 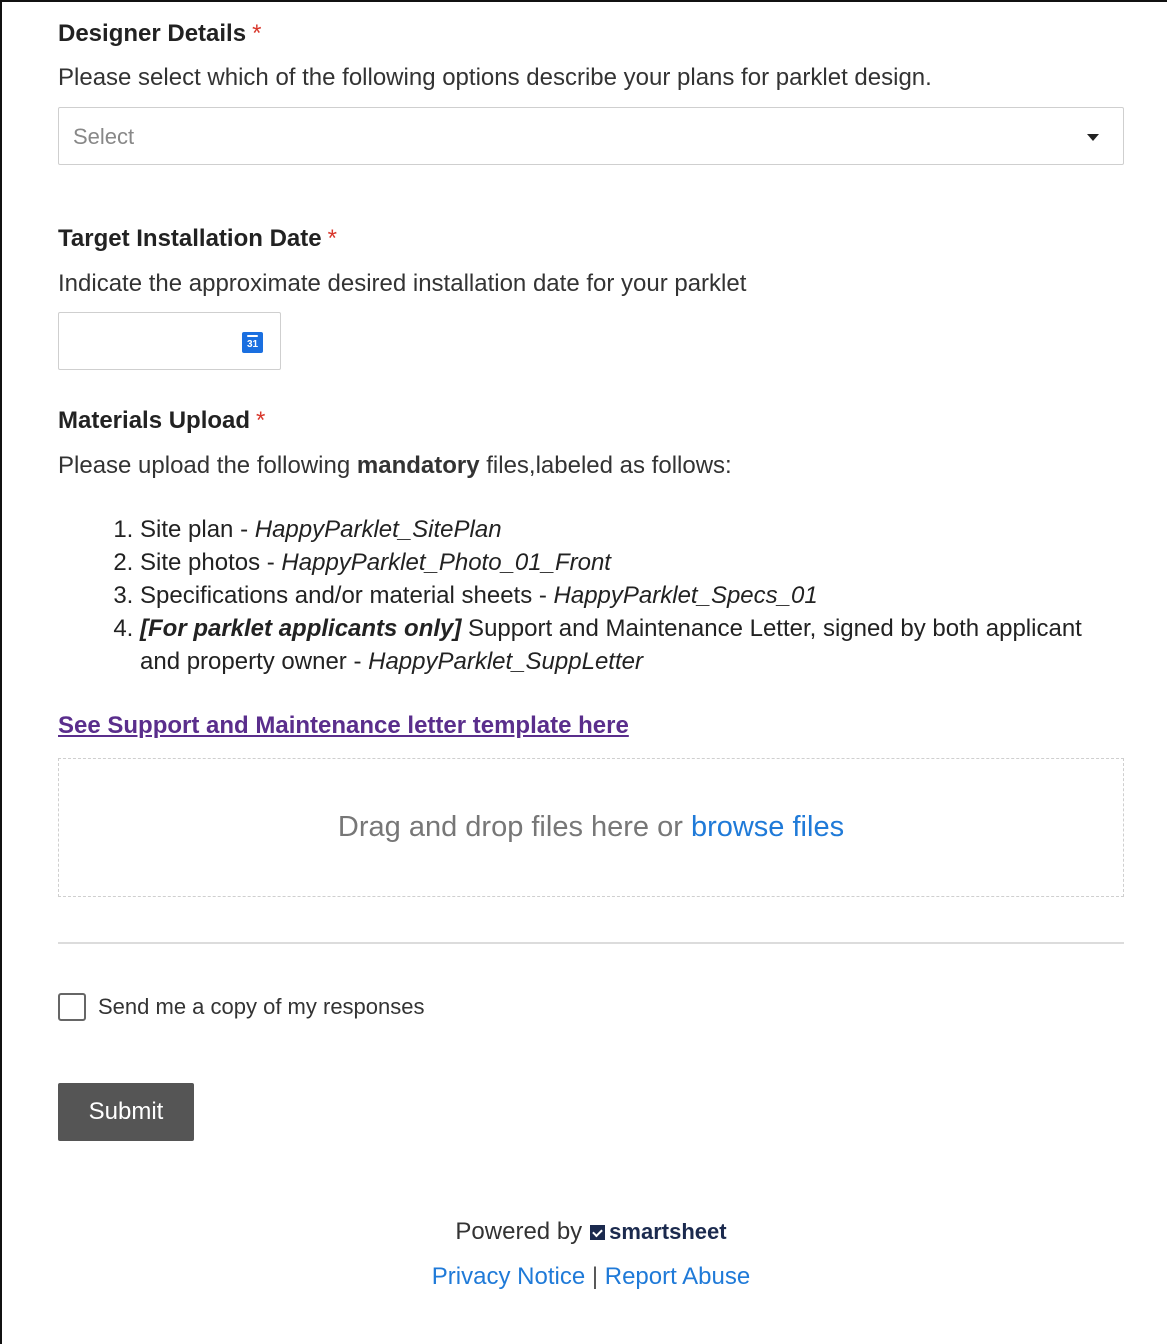 What do you see at coordinates (598, 1232) in the screenshot?
I see `smartsheet-logo-icon` at bounding box center [598, 1232].